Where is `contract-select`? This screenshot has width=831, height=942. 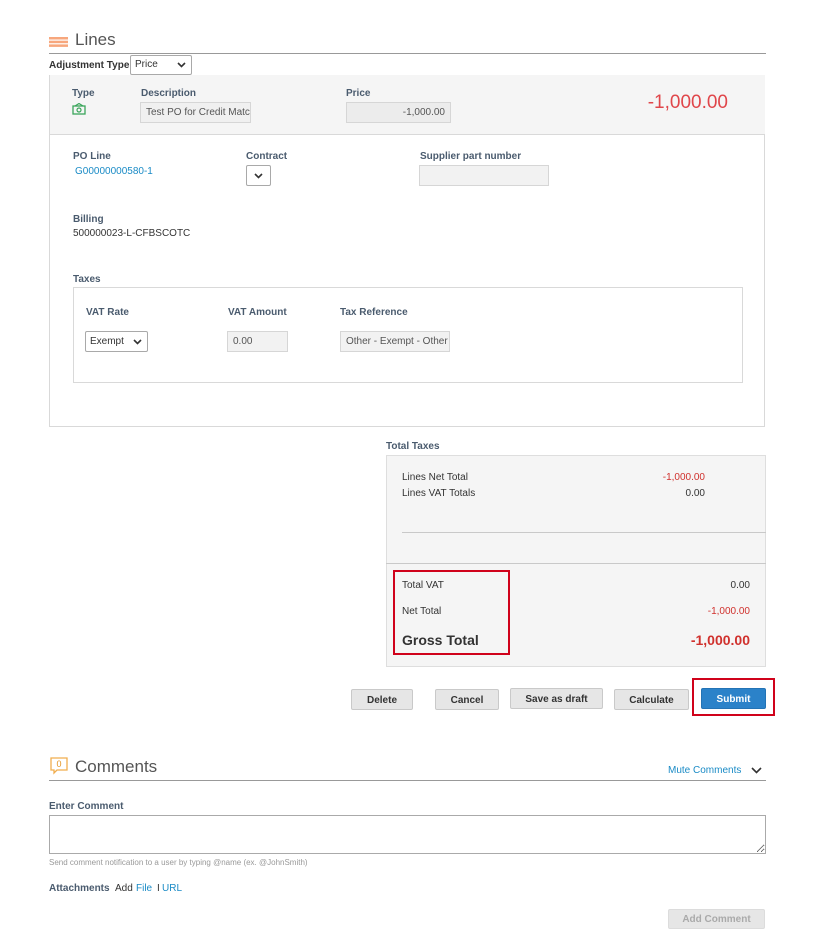 contract-select is located at coordinates (258, 175).